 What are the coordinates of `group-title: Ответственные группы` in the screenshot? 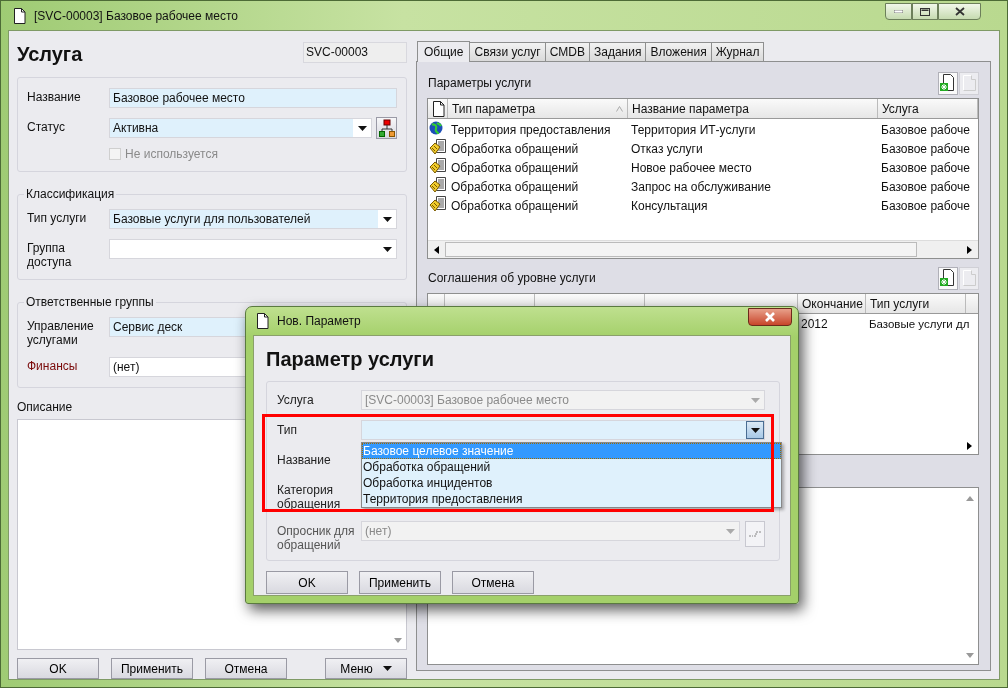 It's located at (90, 302).